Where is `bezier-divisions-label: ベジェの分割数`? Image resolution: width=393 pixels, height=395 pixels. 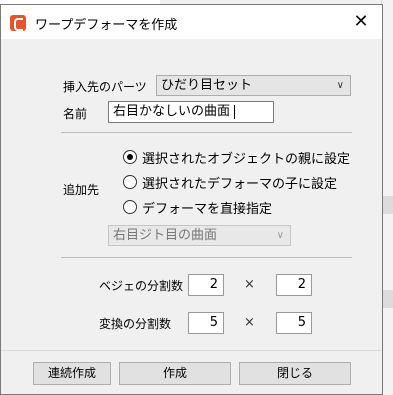 bezier-divisions-label: ベジェの分割数 is located at coordinates (141, 286).